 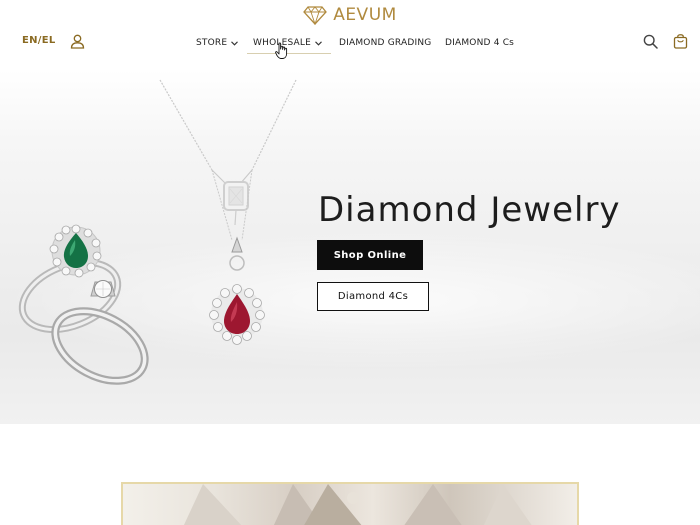 I want to click on nav-item-diamond-grading: DIAMOND GRADING, so click(x=385, y=43).